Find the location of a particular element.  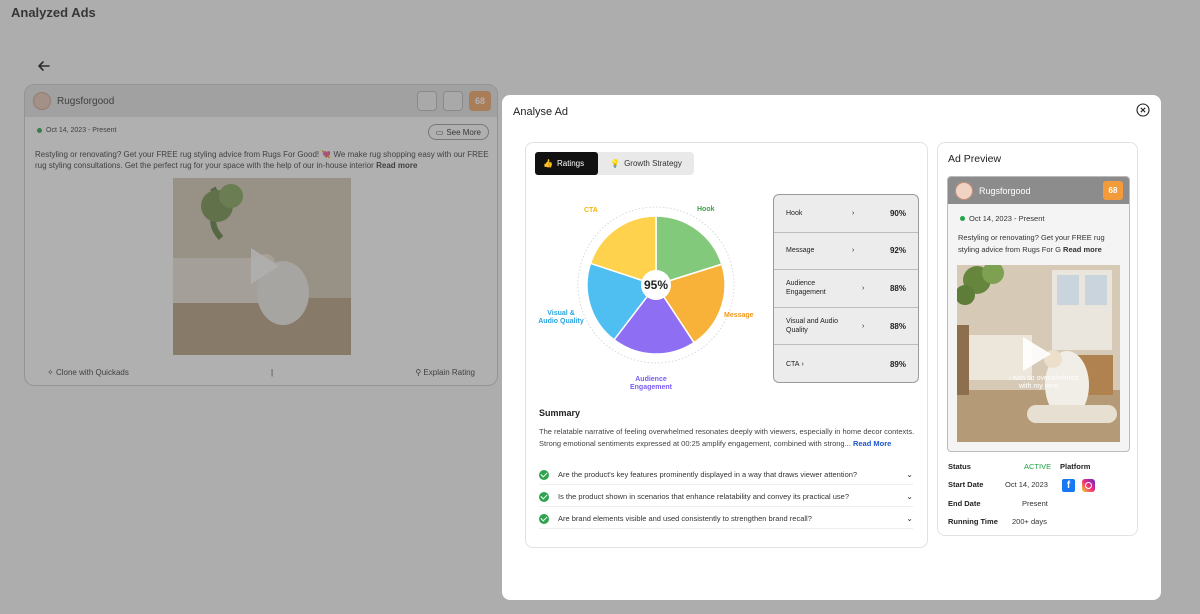

start-date-label: Start Date is located at coordinates (966, 484).